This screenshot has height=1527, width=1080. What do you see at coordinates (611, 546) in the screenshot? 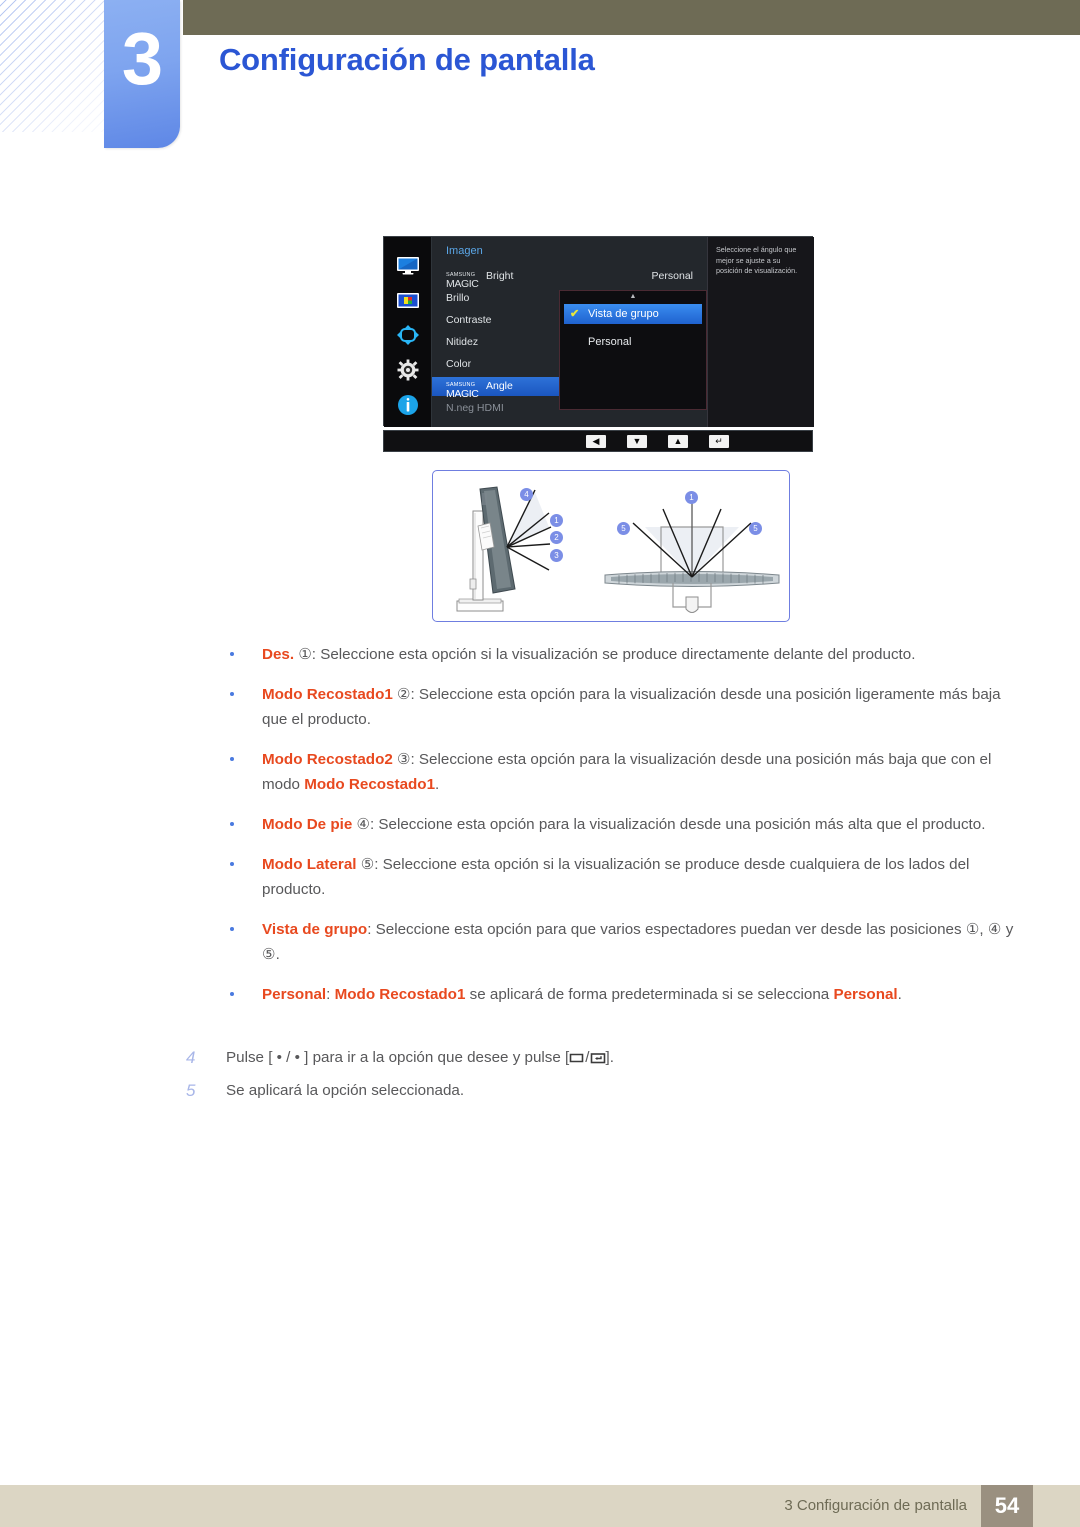
I see `viewing-angle-diagram: 4 1 2 3 5 1 5` at bounding box center [611, 546].